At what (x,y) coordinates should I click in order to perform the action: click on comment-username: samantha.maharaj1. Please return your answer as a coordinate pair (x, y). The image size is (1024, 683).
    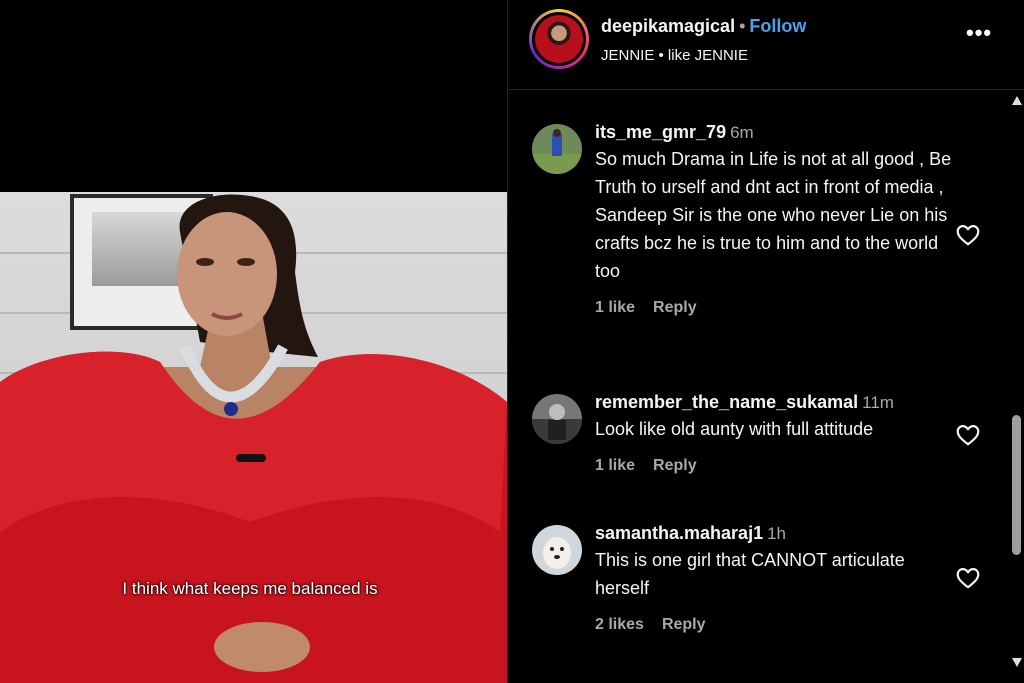
    Looking at the image, I should click on (679, 533).